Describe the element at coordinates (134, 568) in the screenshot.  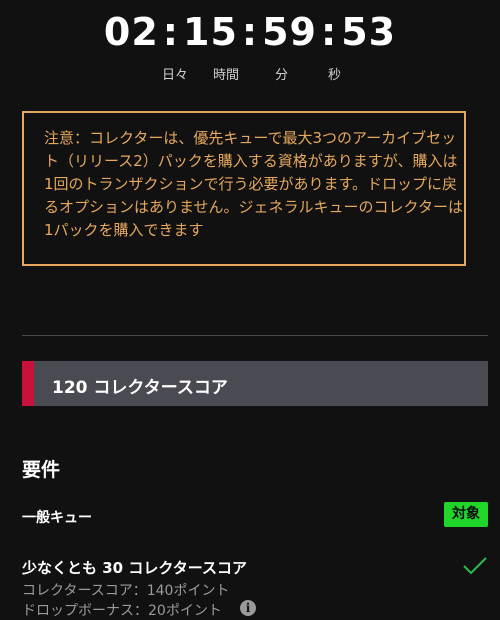
I see `requirement-line: 少なくとも 30 コレクタースコア` at that location.